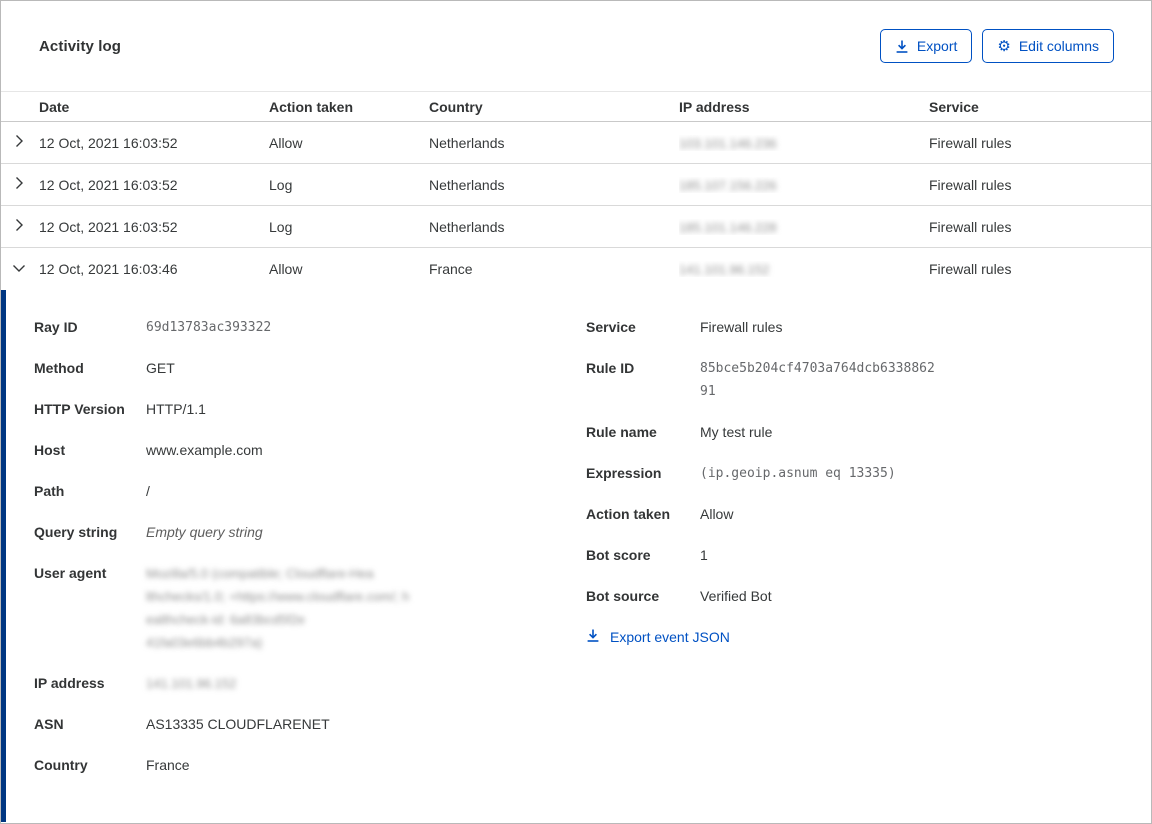 Image resolution: width=1152 pixels, height=824 pixels. I want to click on ray-id-value: 69d13783ac393322, so click(209, 327).